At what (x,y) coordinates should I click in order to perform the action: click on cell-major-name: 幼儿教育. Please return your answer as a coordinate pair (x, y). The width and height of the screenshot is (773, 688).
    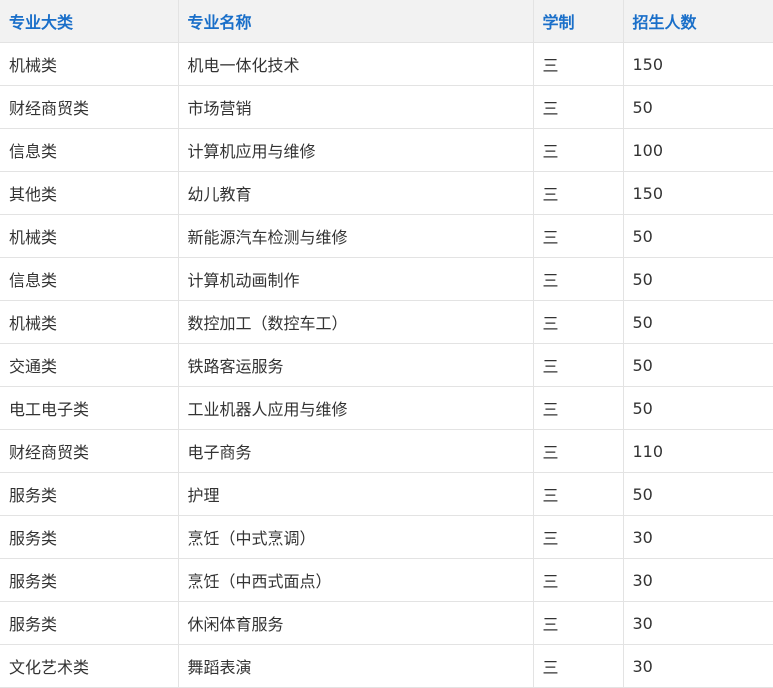
    Looking at the image, I should click on (356, 193).